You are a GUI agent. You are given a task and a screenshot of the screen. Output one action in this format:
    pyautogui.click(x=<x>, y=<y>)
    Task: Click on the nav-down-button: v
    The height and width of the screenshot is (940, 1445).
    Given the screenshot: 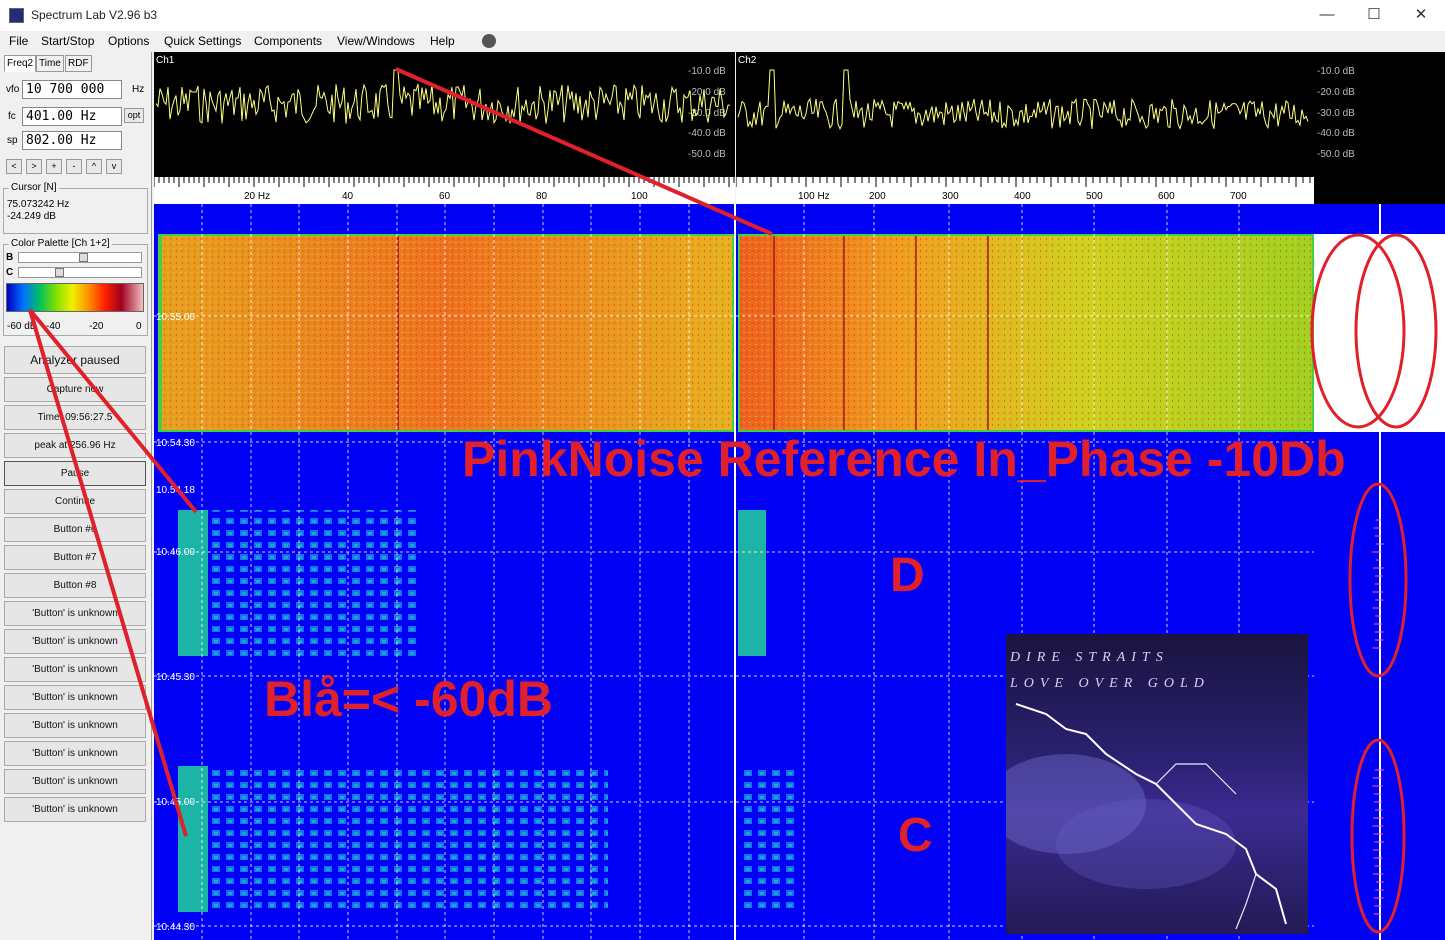 What is the action you would take?
    pyautogui.click(x=114, y=166)
    